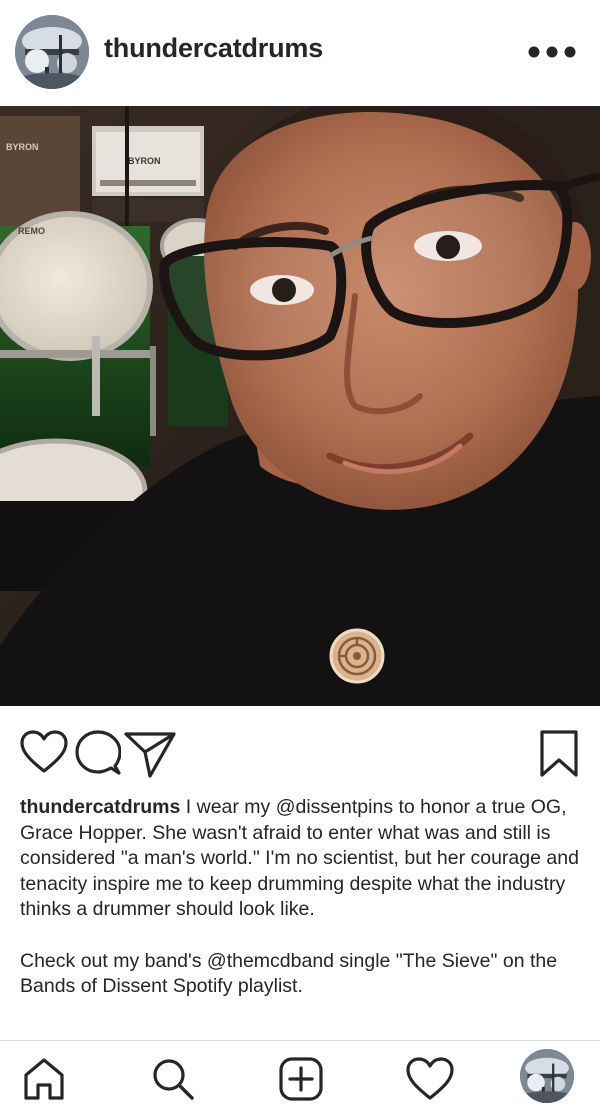  What do you see at coordinates (467, 254) in the screenshot?
I see `glasses-right-lens` at bounding box center [467, 254].